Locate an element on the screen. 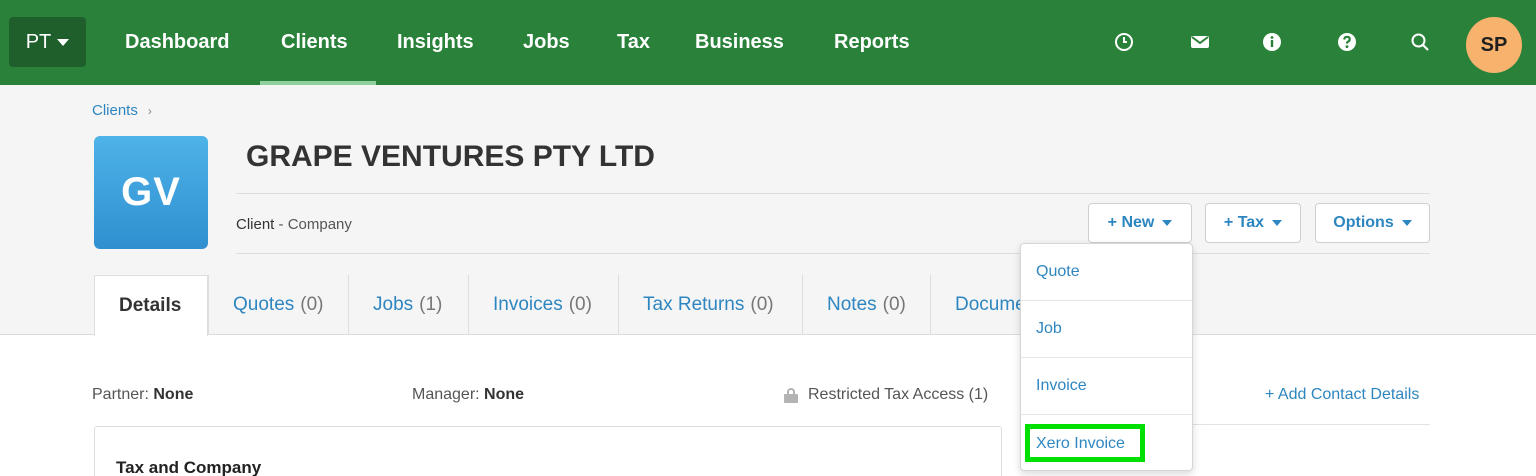 This screenshot has width=1536, height=476. tab-label: Jobs is located at coordinates (393, 304).